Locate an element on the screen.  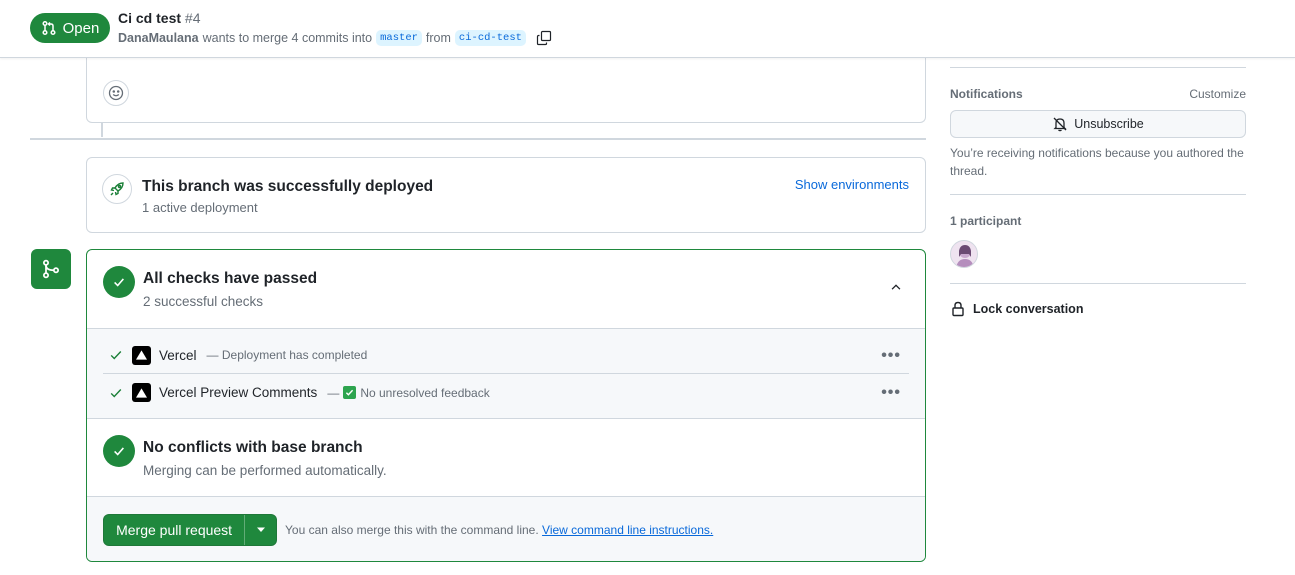
unsubscribe-button: Unsubscribe is located at coordinates (1098, 124).